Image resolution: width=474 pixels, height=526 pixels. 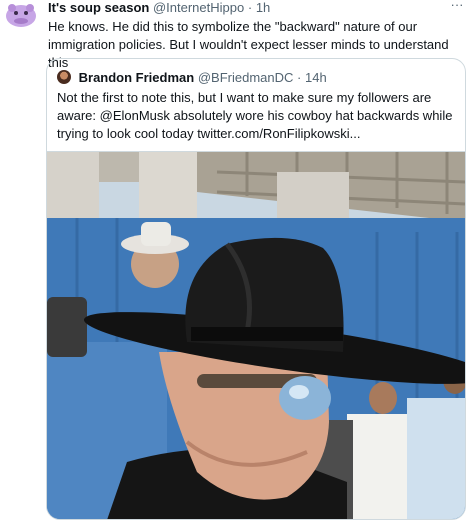 I want to click on quoted-author-name: Brandon Friedman, so click(x=137, y=77).